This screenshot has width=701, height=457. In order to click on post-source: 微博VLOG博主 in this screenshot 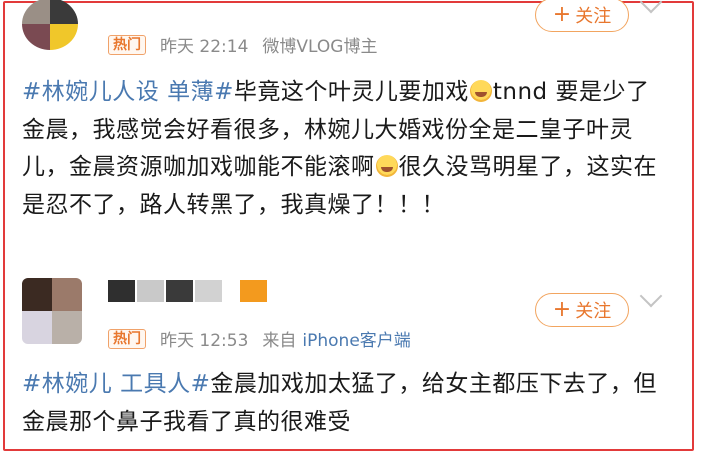, I will do `click(319, 44)`.